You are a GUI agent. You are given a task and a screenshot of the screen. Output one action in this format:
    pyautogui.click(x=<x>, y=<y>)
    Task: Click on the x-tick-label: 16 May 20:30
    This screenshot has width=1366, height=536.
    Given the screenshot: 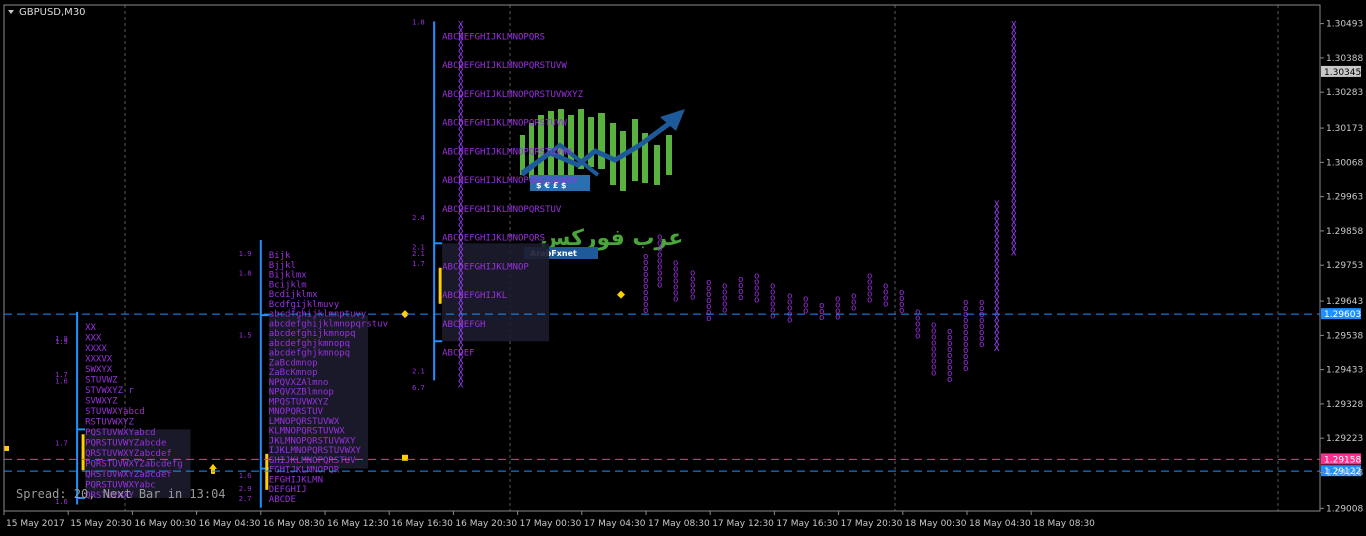 What is the action you would take?
    pyautogui.click(x=486, y=524)
    